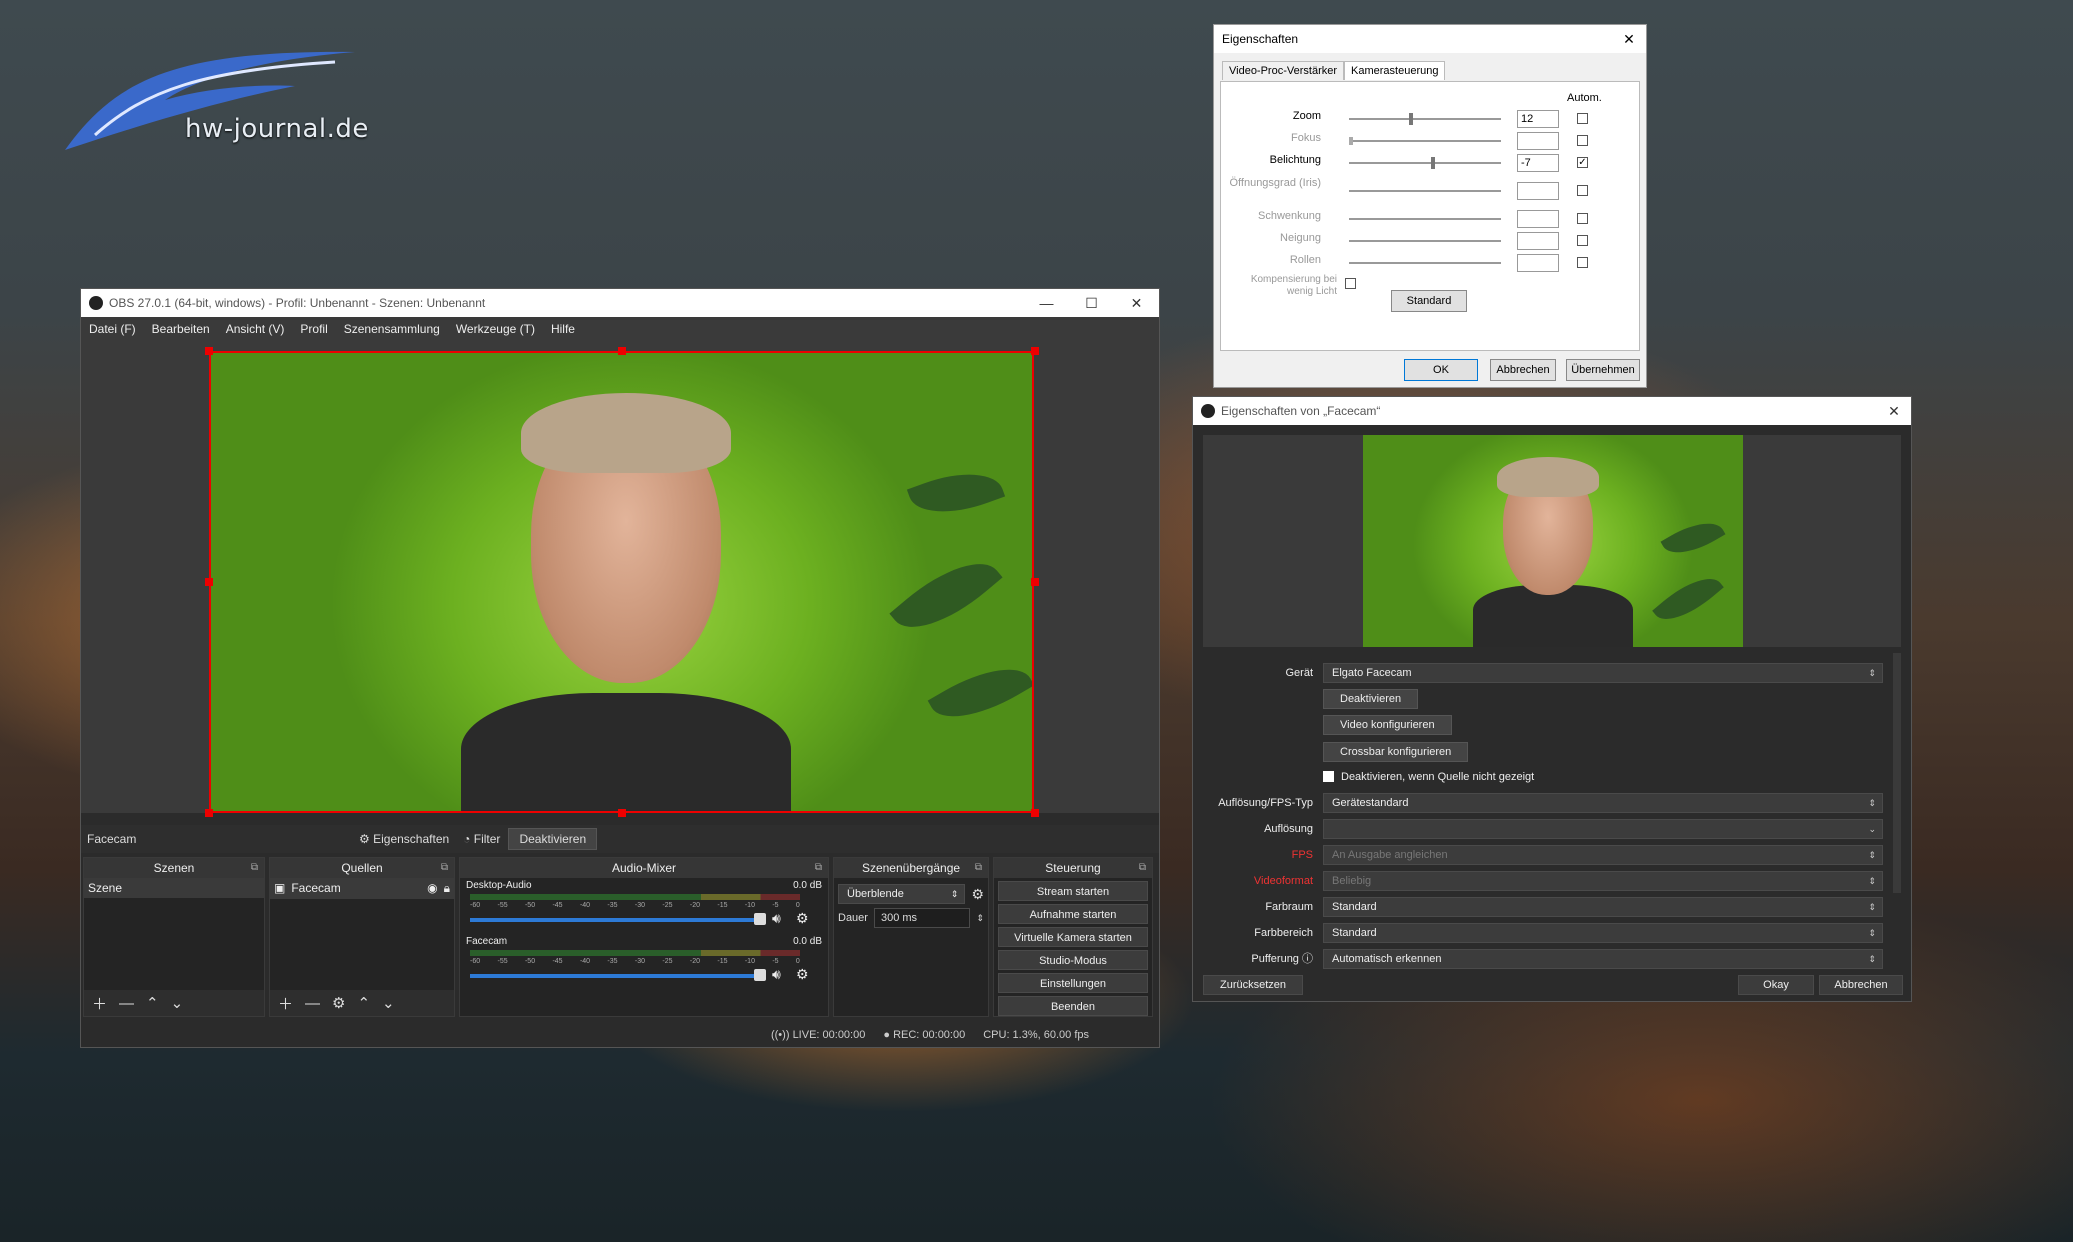 The width and height of the screenshot is (2073, 1242). What do you see at coordinates (313, 329) in the screenshot?
I see `menu-profile: Profil` at bounding box center [313, 329].